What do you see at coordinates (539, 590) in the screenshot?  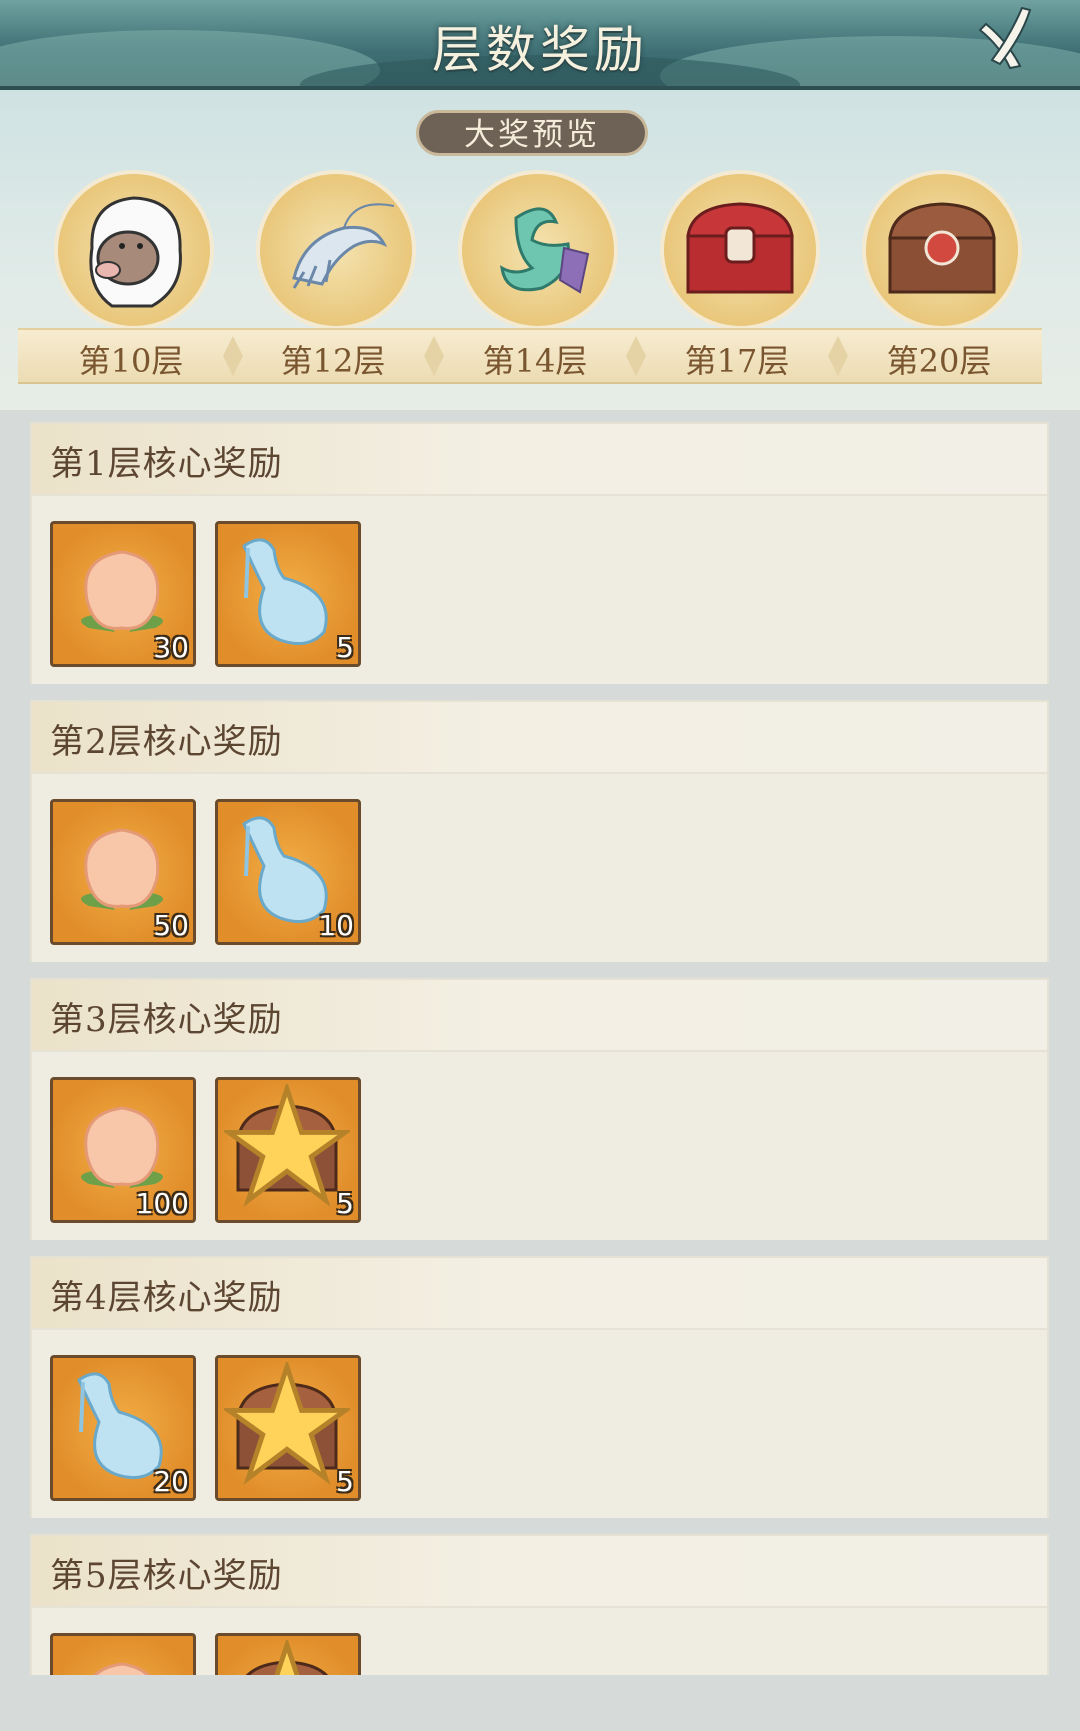 I see `card-body: 30 5` at bounding box center [539, 590].